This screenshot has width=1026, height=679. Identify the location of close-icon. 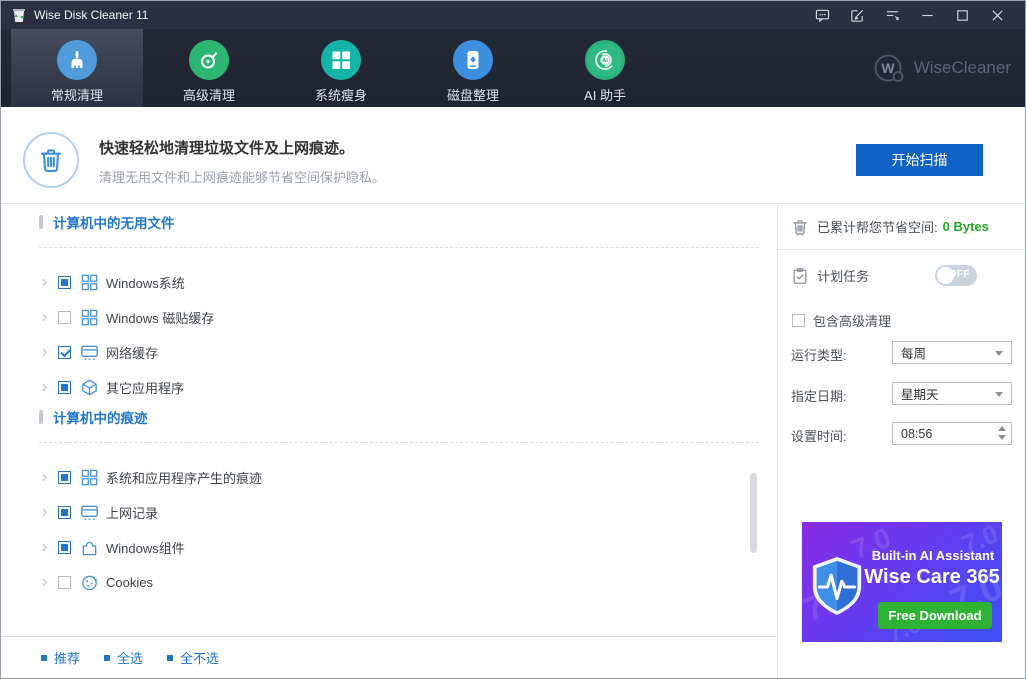
(997, 15).